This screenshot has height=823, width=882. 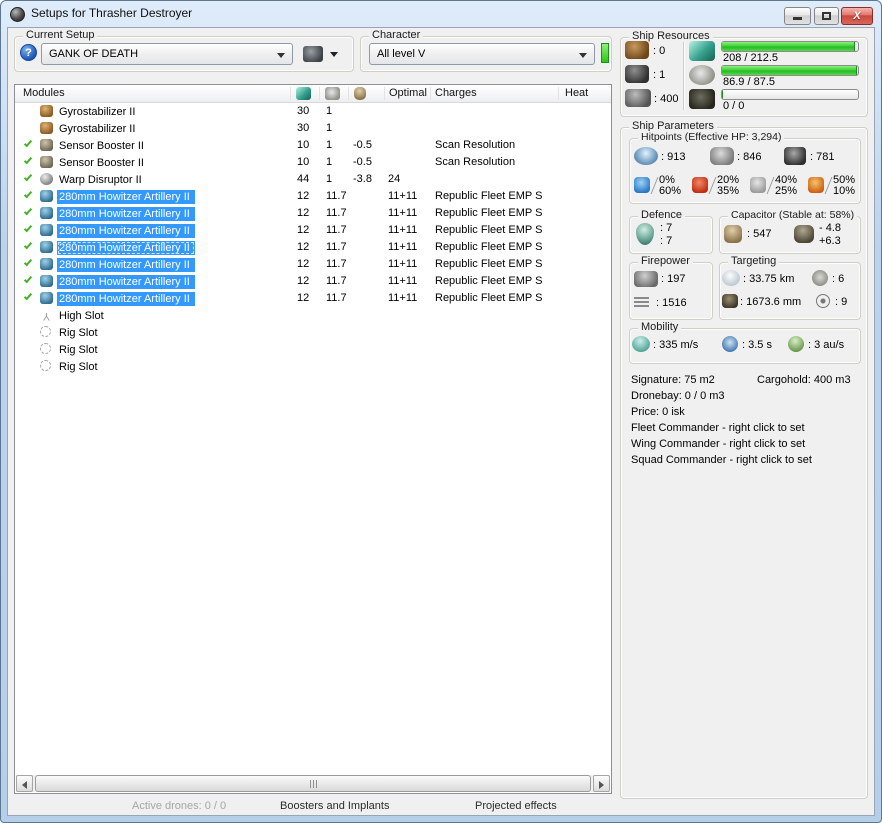 I want to click on module-optimal: 11+11, so click(x=403, y=230).